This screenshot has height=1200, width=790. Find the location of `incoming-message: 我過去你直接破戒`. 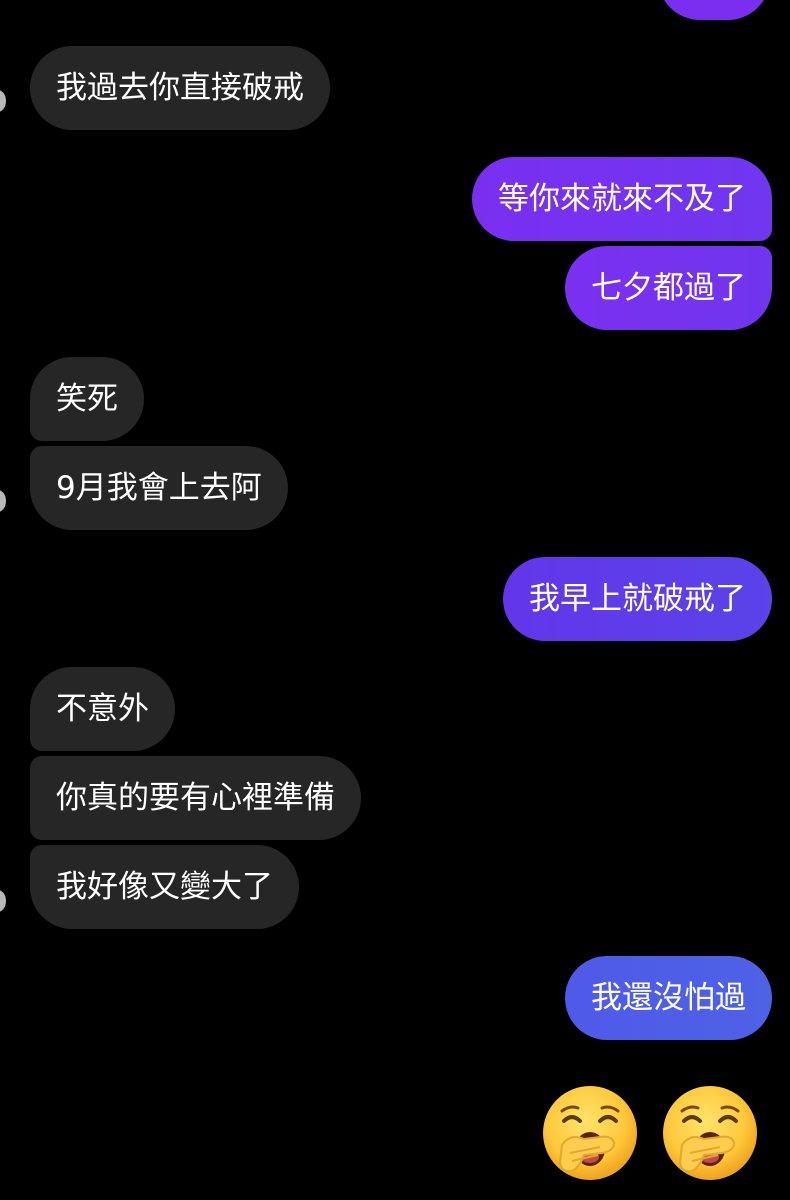

incoming-message: 我過去你直接破戒 is located at coordinates (180, 88).